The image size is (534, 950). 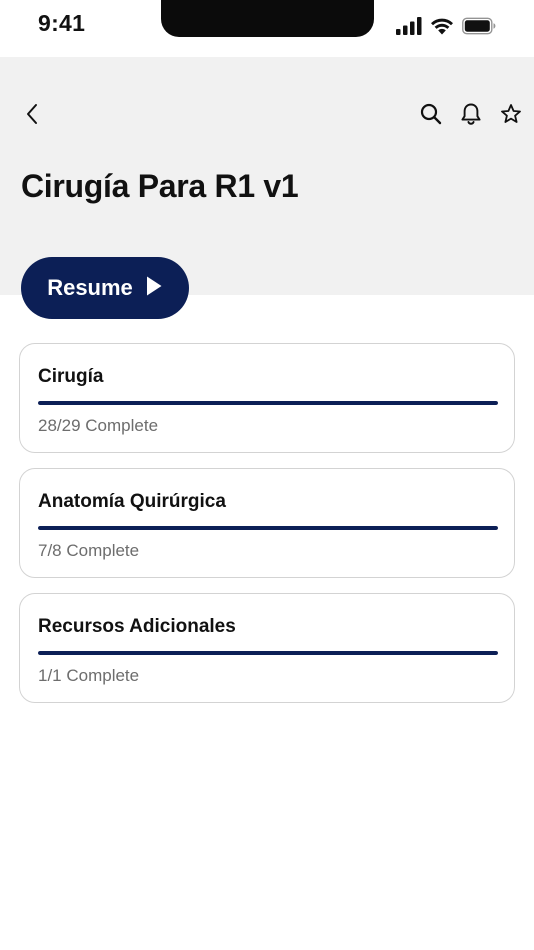 I want to click on notifications-button, so click(x=471, y=116).